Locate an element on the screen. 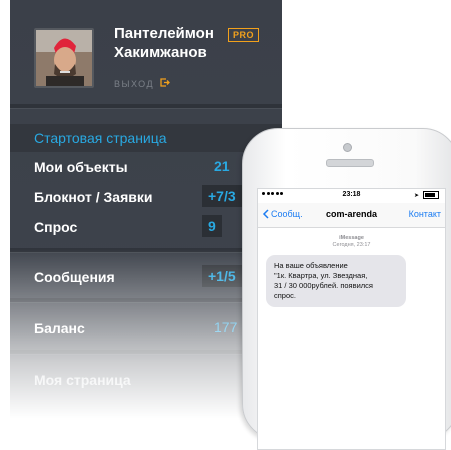 Image resolution: width=451 pixels, height=450 pixels. speaker-grille is located at coordinates (350, 163).